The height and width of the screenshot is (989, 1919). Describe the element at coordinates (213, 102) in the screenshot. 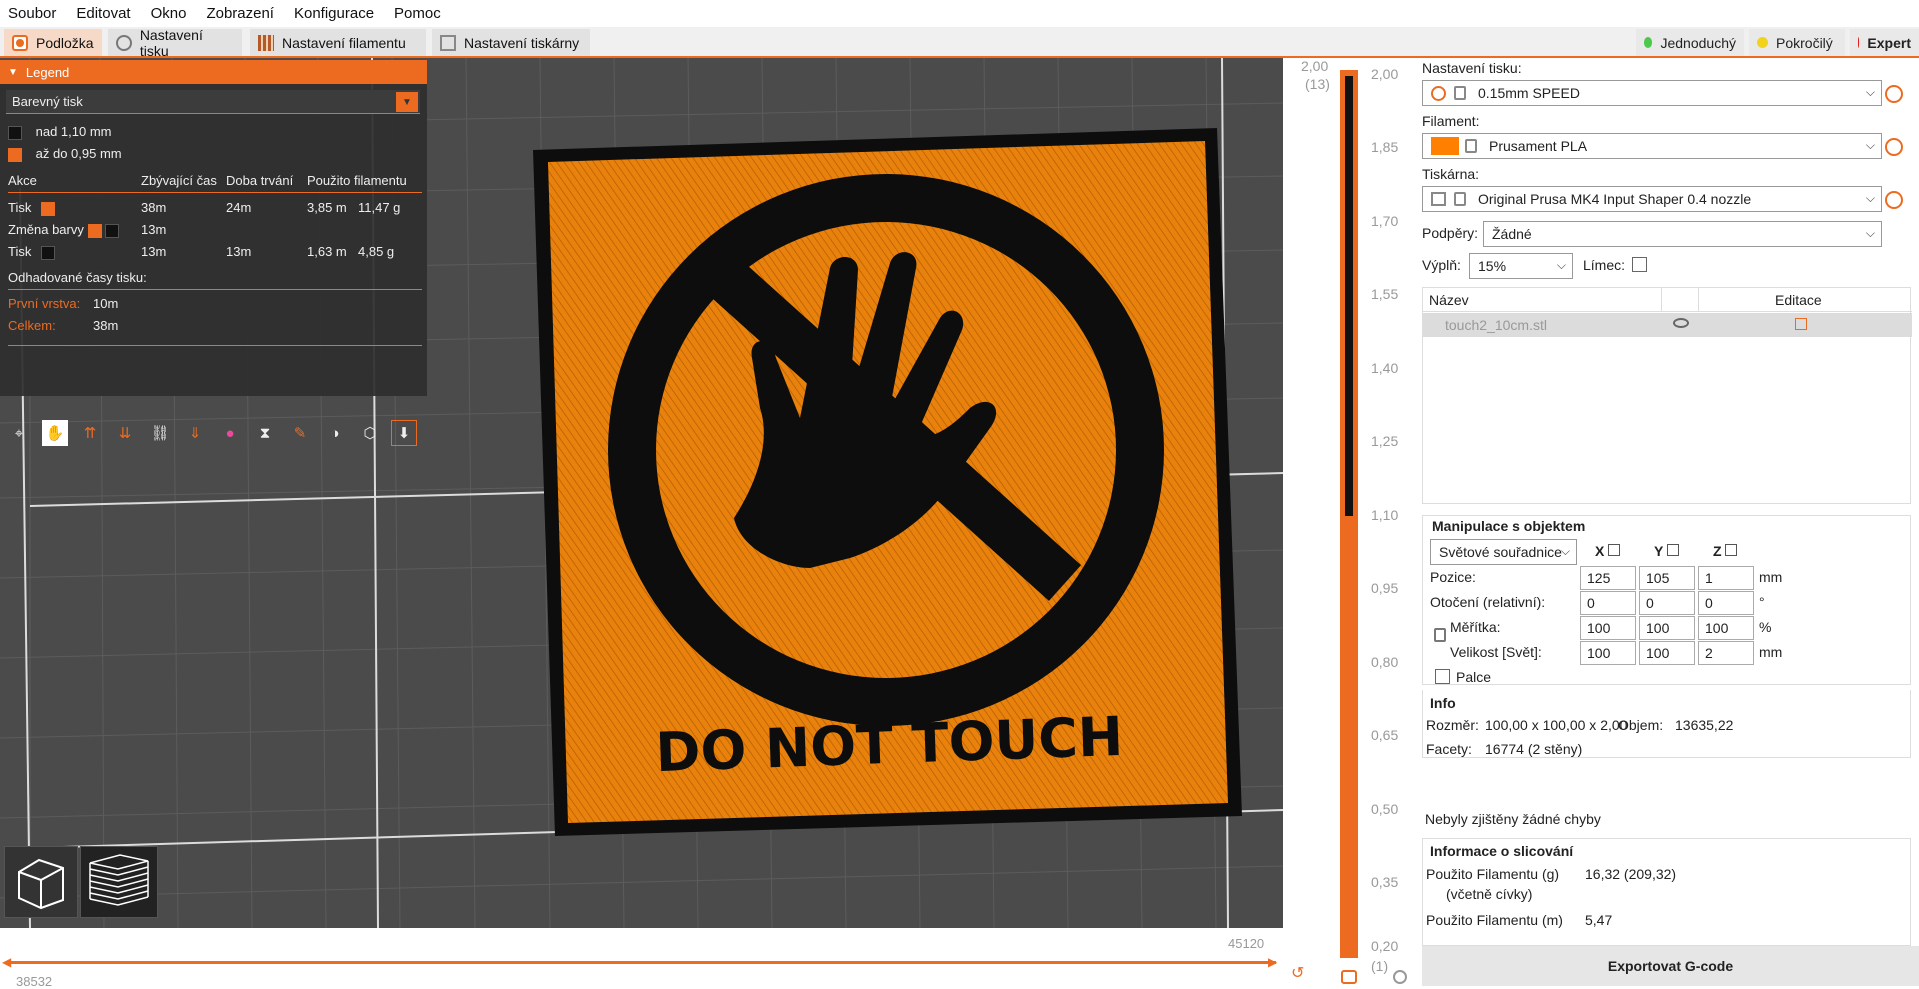

I see `view-type-select: Barevný tisk ▼` at that location.